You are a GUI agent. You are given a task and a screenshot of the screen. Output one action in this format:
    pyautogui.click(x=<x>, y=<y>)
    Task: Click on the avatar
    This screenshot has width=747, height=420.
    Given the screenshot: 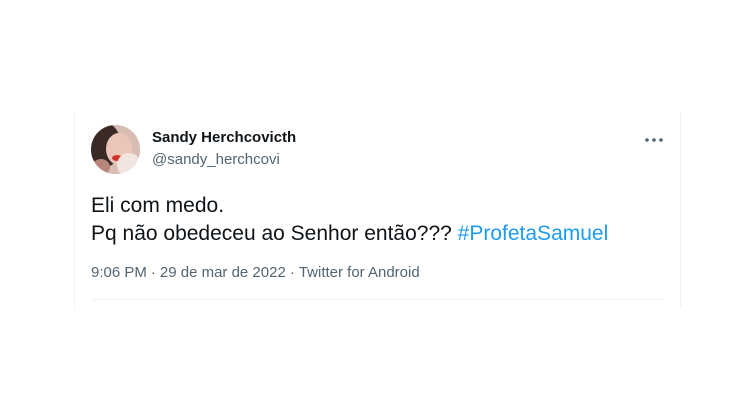 What is the action you would take?
    pyautogui.click(x=115, y=149)
    